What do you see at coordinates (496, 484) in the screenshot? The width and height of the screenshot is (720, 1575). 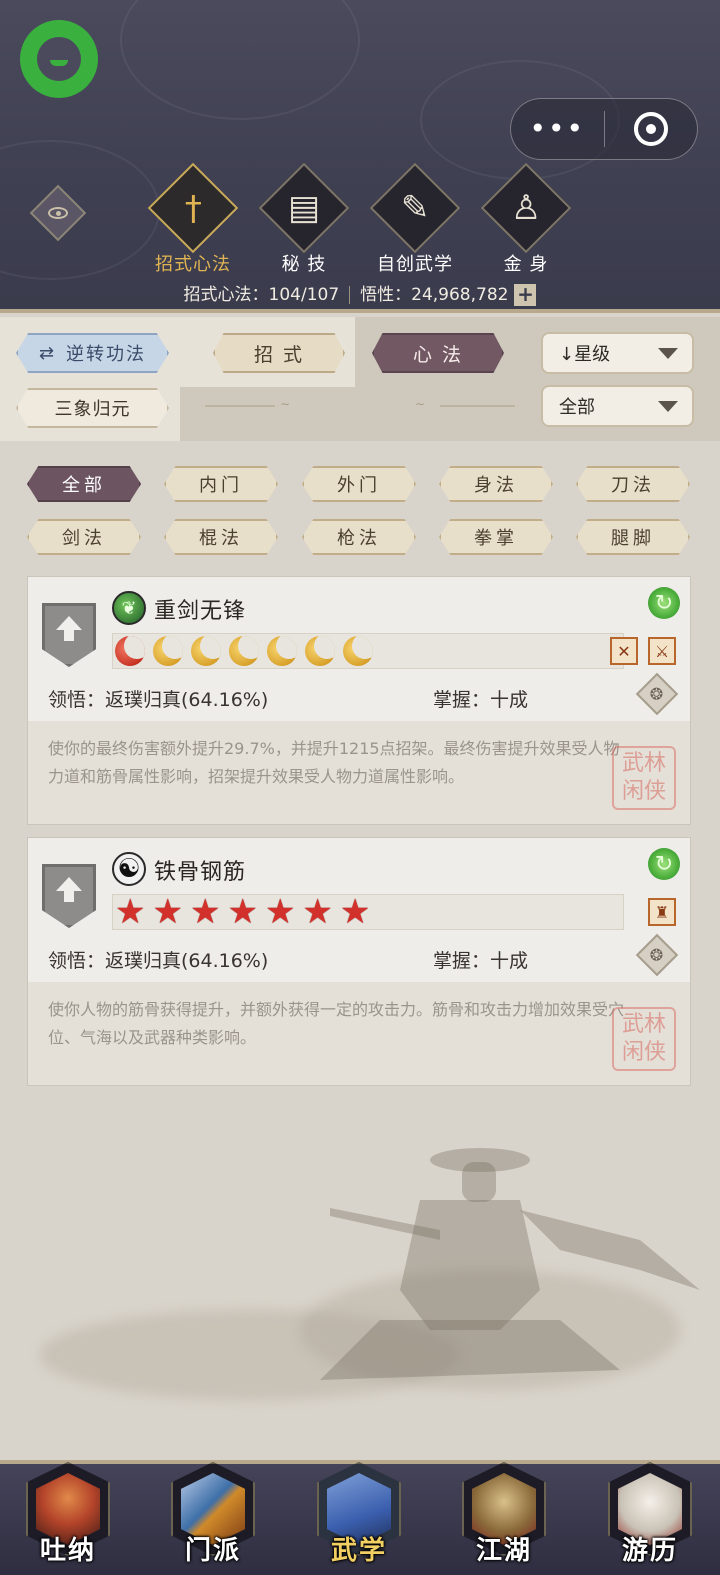 I see `category-movement: 身法` at bounding box center [496, 484].